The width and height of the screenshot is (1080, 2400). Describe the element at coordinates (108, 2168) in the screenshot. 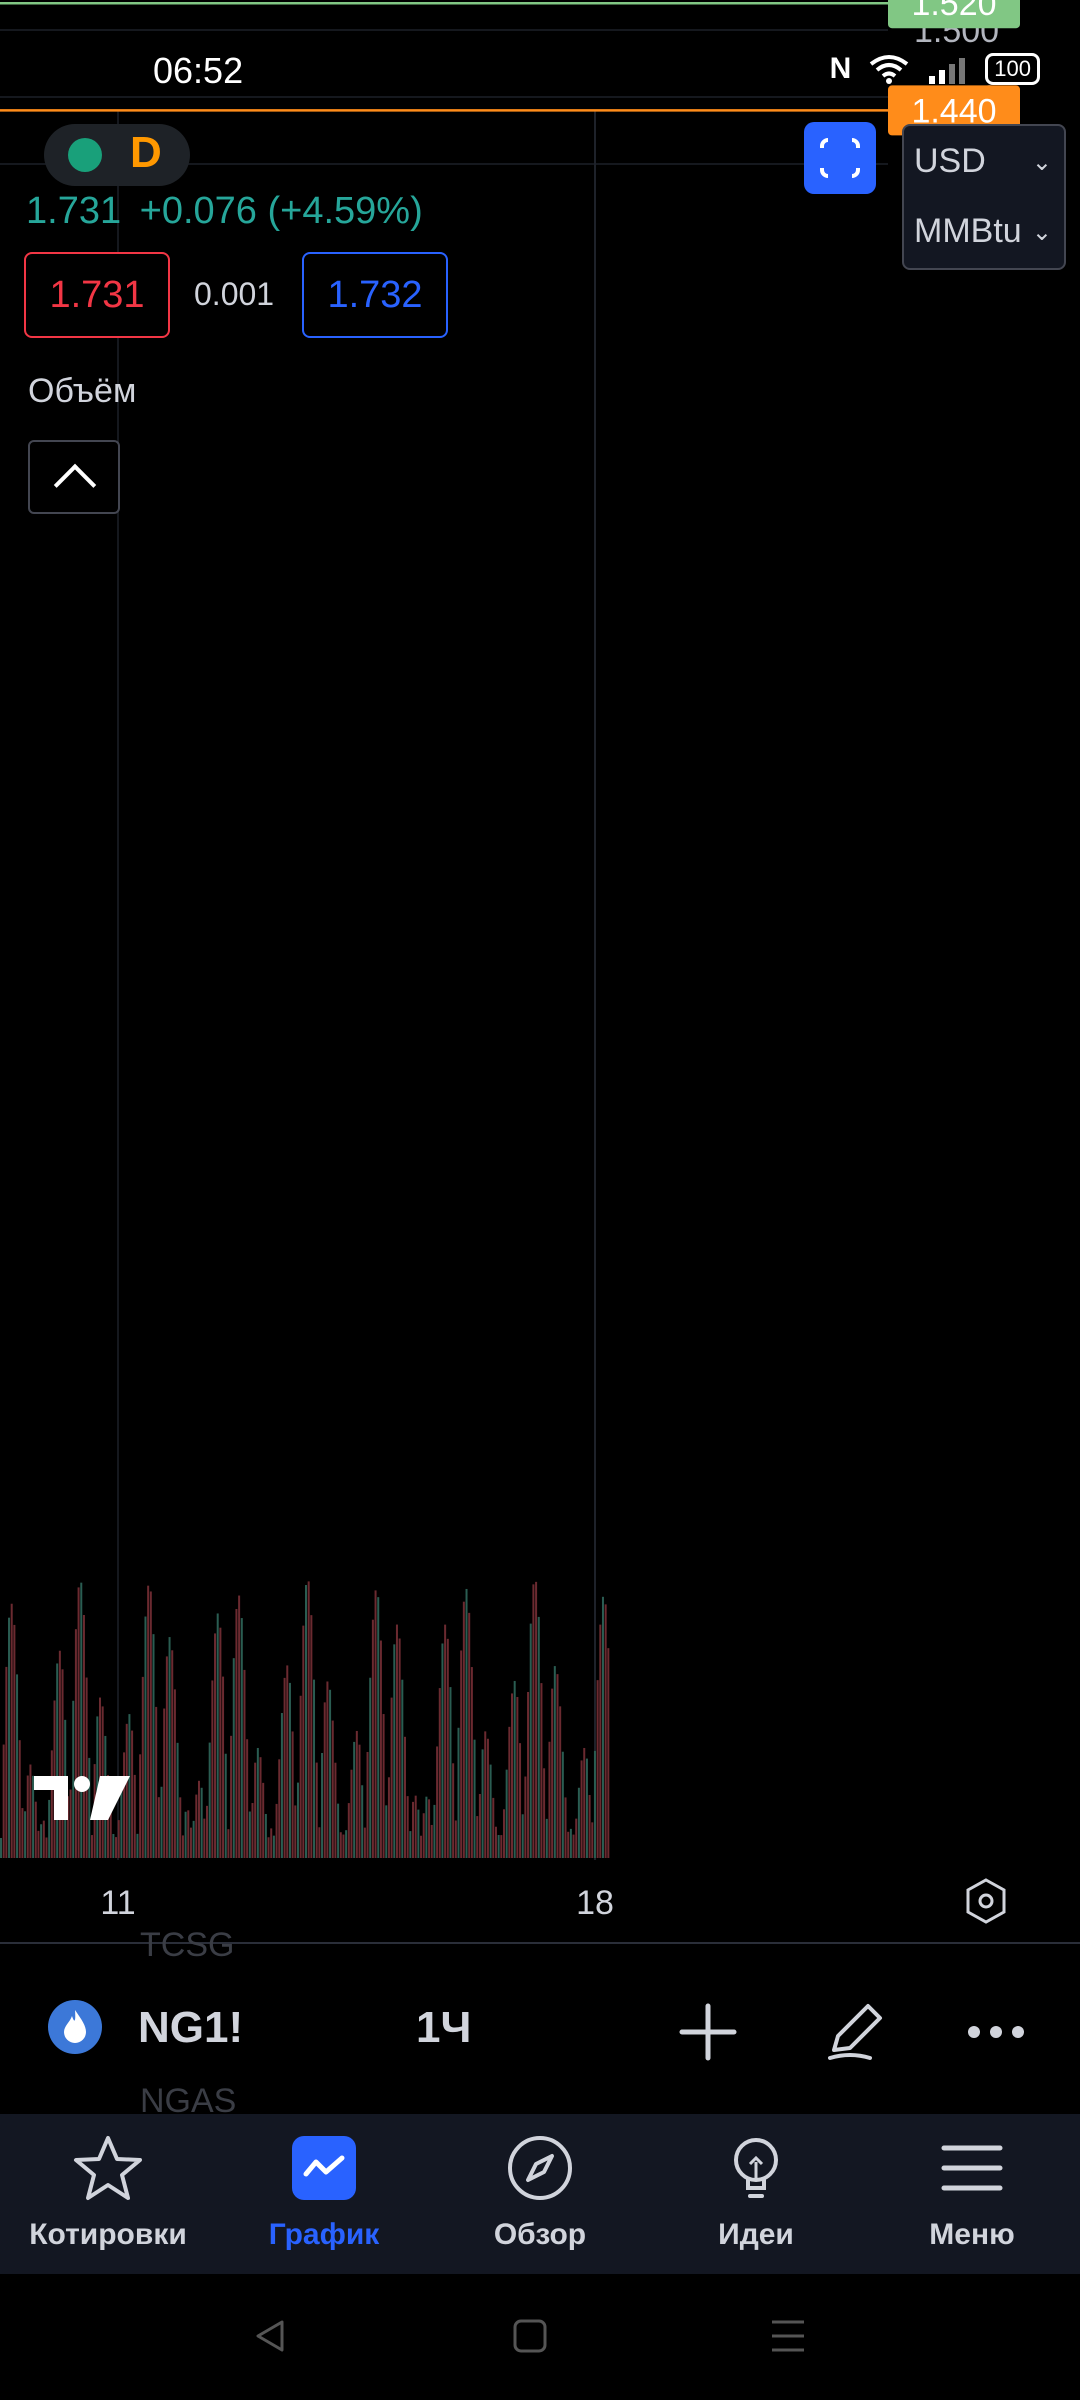

I see `star-icon` at that location.